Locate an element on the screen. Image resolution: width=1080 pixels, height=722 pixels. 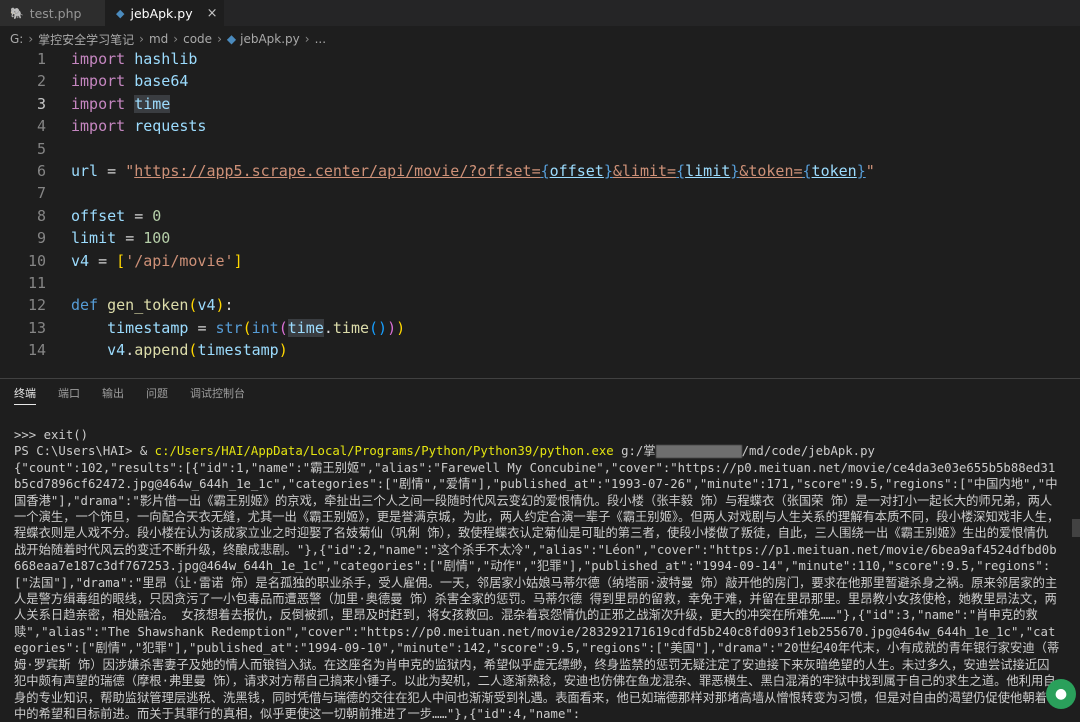
tab-problems: 问题 is located at coordinates (157, 395).